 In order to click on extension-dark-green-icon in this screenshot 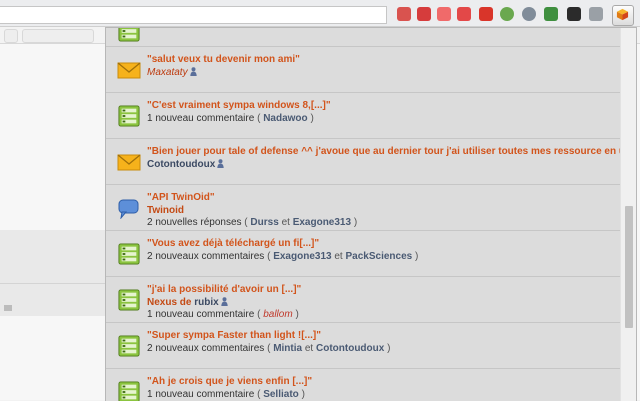, I will do `click(551, 14)`.